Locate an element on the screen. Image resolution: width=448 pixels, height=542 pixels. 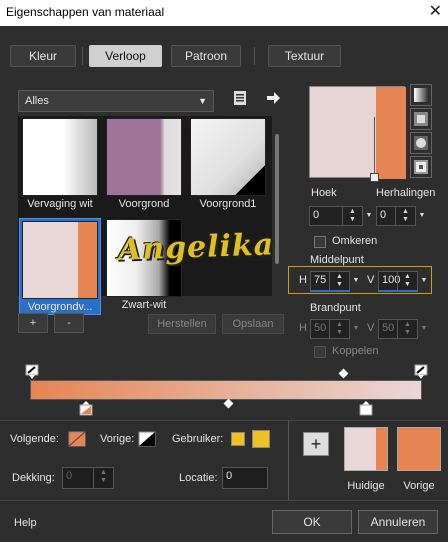
midpoint-h-spinner: 75 ▲ ▼ ▼ is located at coordinates (334, 281).